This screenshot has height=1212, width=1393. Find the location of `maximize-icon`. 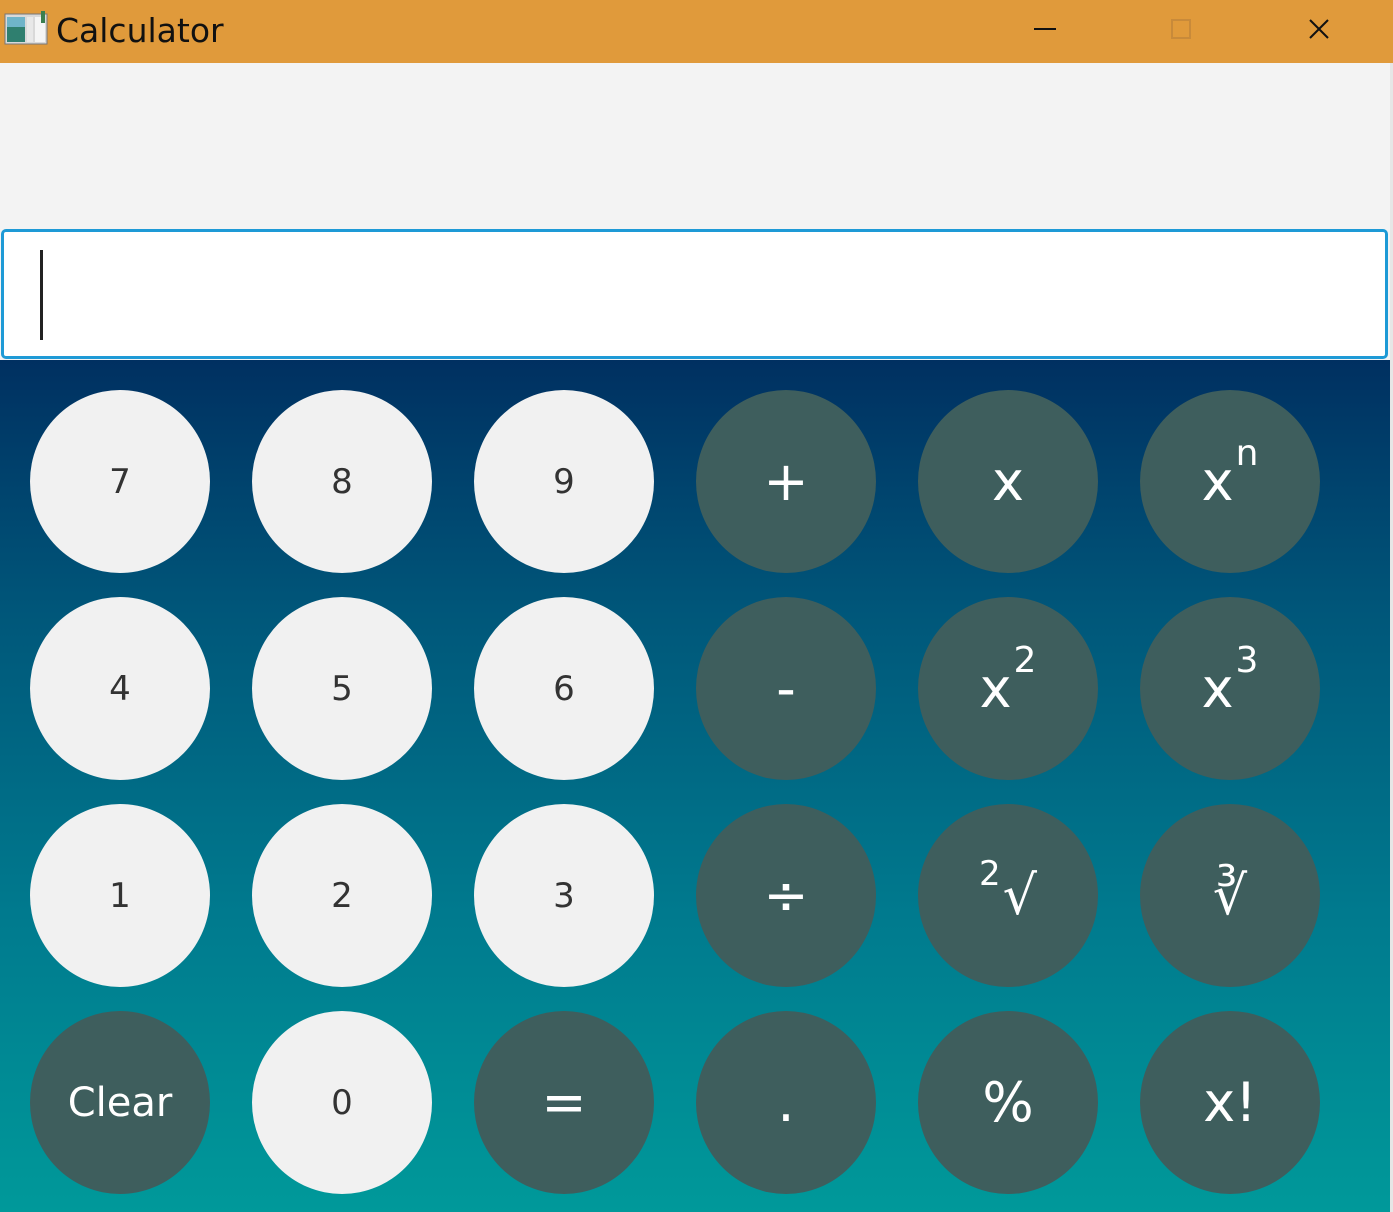

maximize-icon is located at coordinates (1181, 29).